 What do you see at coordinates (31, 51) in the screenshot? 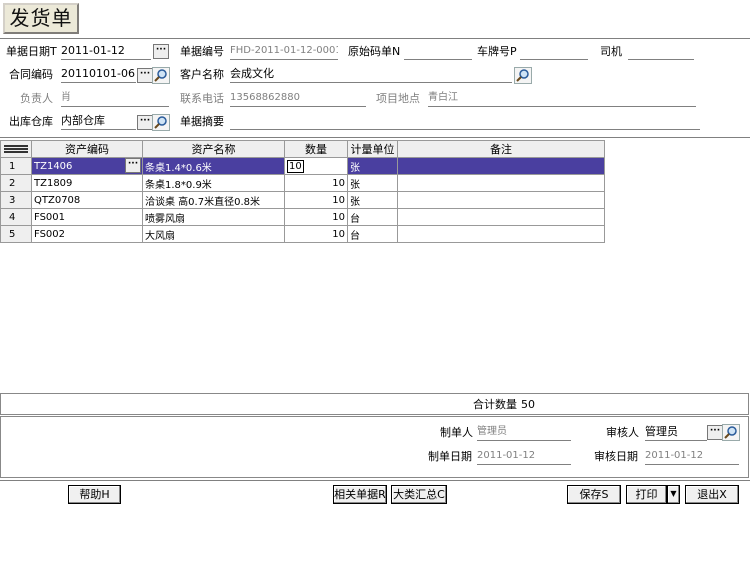
I see `doc-date-label: 单据日期T` at bounding box center [31, 51].